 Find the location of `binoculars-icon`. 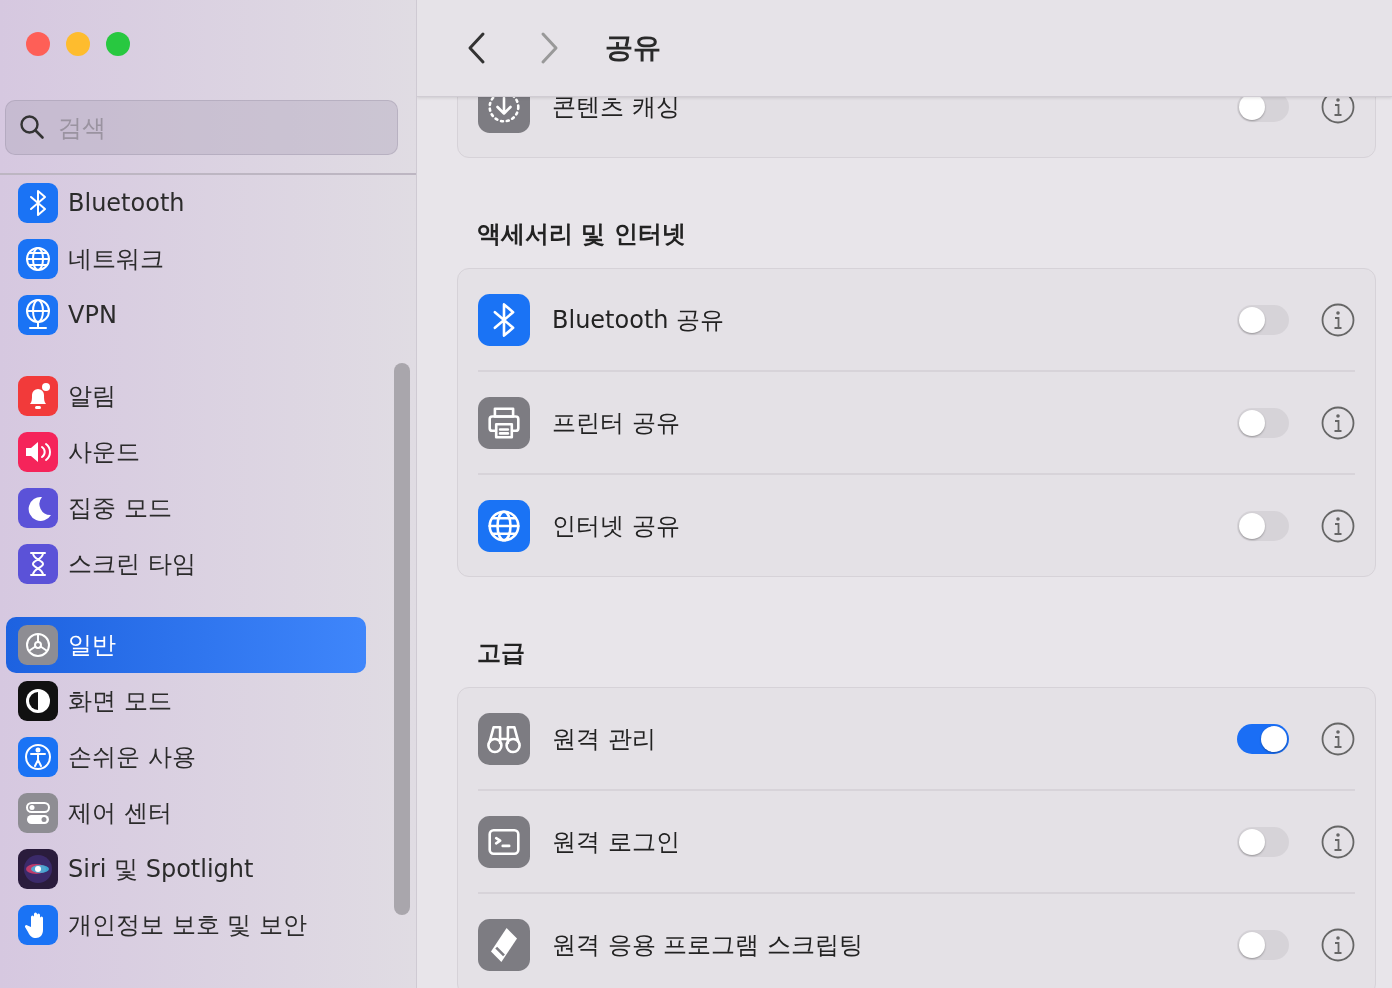

binoculars-icon is located at coordinates (504, 738).